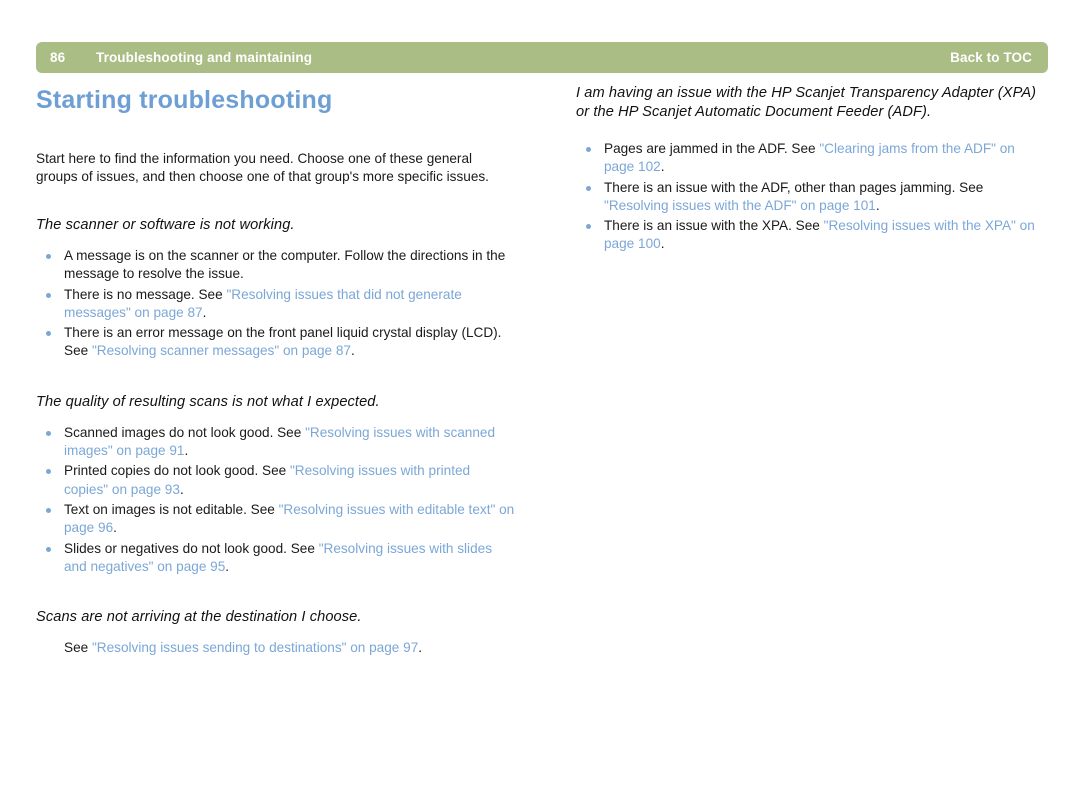 The width and height of the screenshot is (1080, 811). I want to click on bullet-text: Scanned images do not look good. See, so click(185, 432).